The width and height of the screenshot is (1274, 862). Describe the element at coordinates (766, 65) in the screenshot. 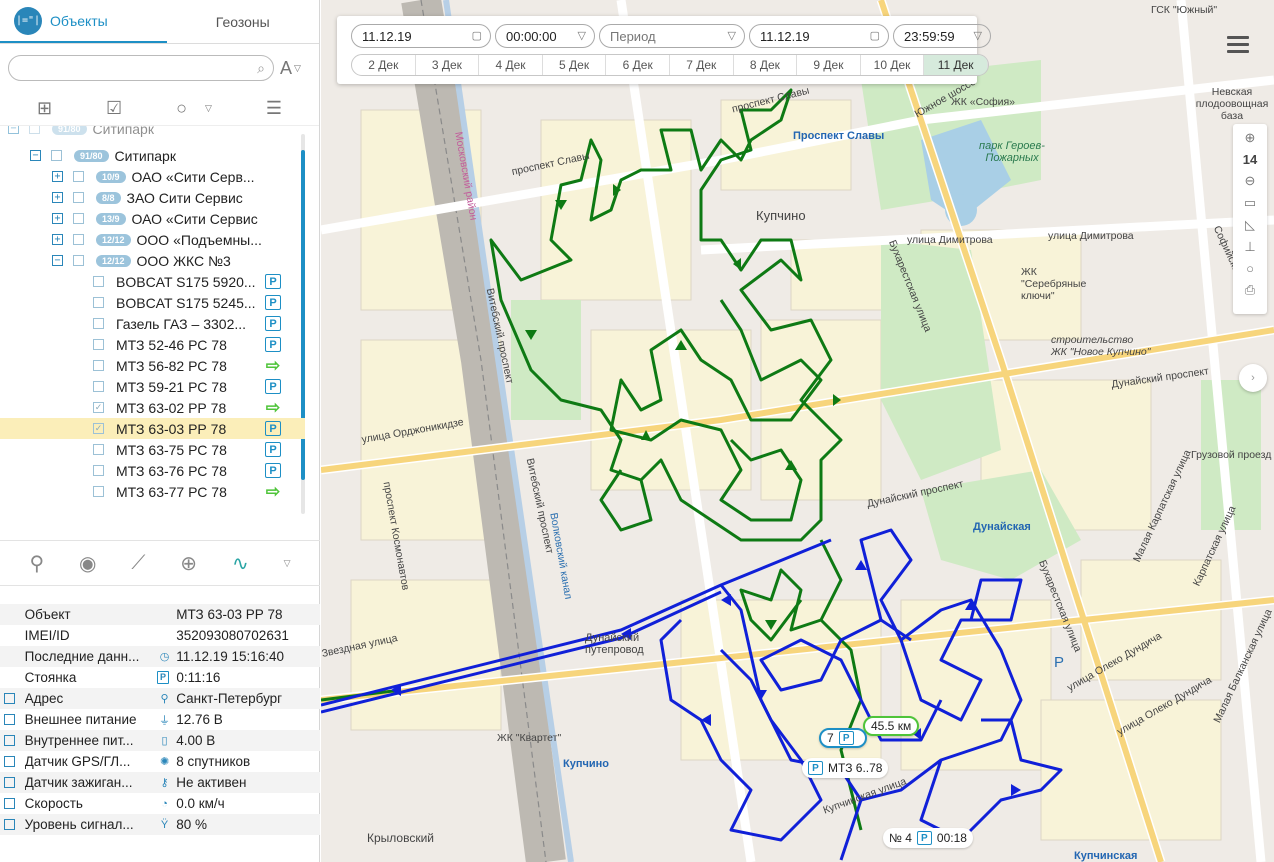

I see `day-button: 8 Дек` at that location.